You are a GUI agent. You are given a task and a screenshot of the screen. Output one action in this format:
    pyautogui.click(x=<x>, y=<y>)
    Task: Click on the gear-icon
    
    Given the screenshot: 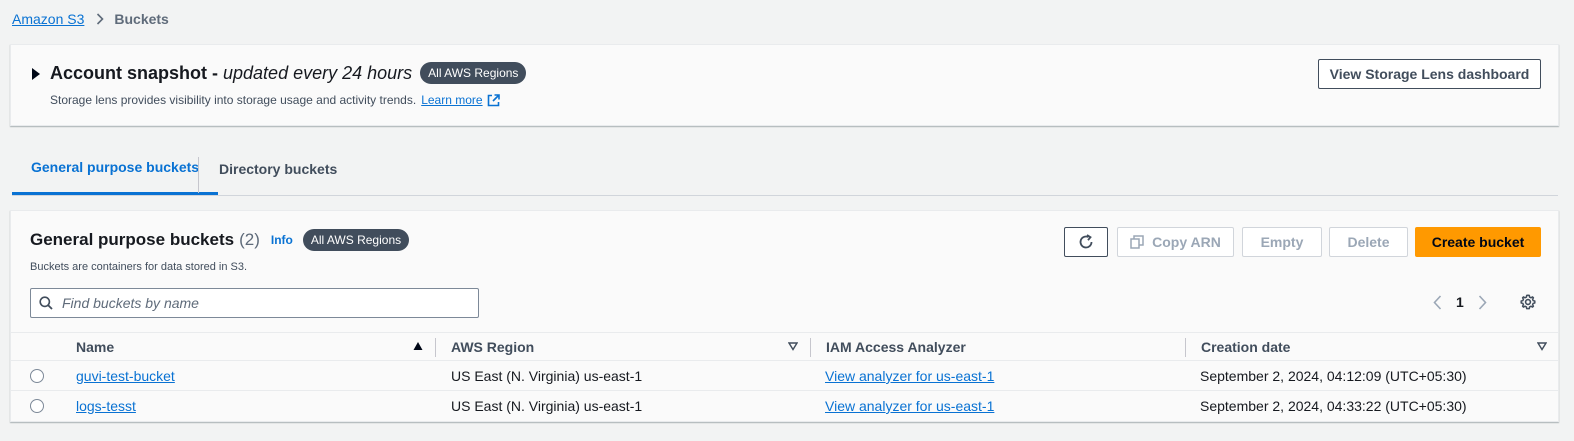 What is the action you would take?
    pyautogui.click(x=1528, y=302)
    